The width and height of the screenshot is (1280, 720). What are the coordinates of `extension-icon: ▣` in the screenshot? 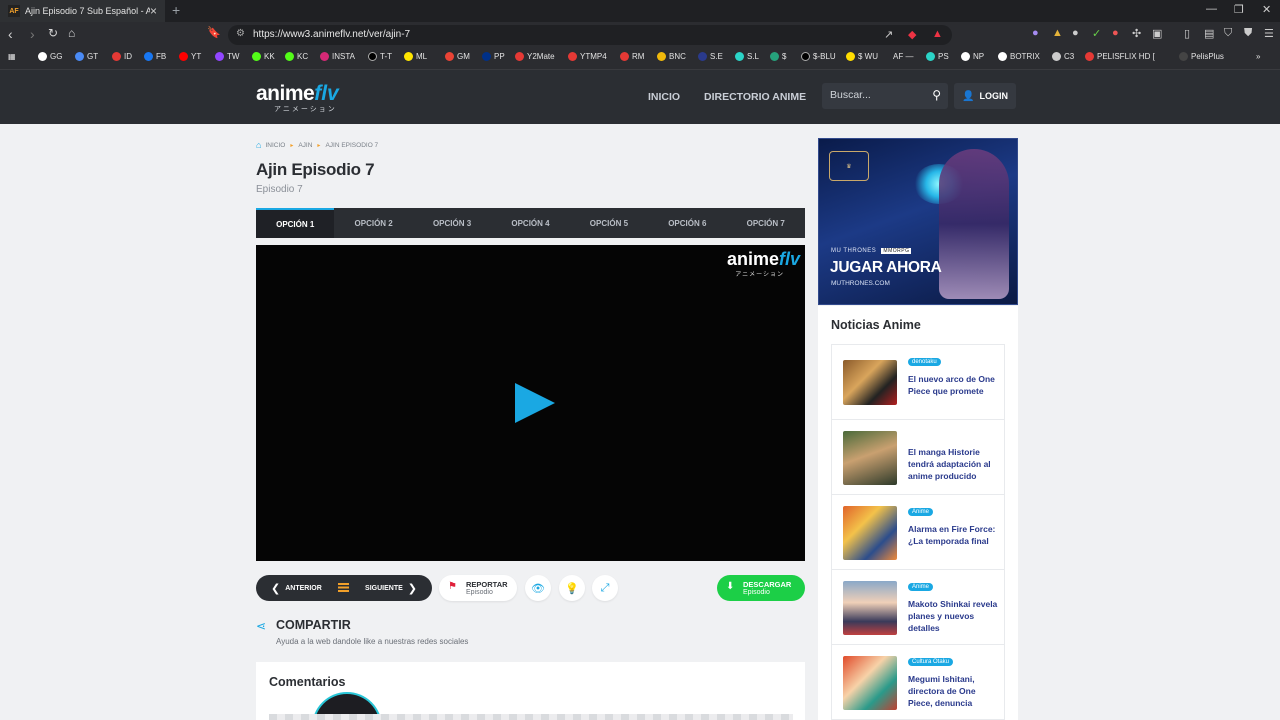 It's located at (1157, 33).